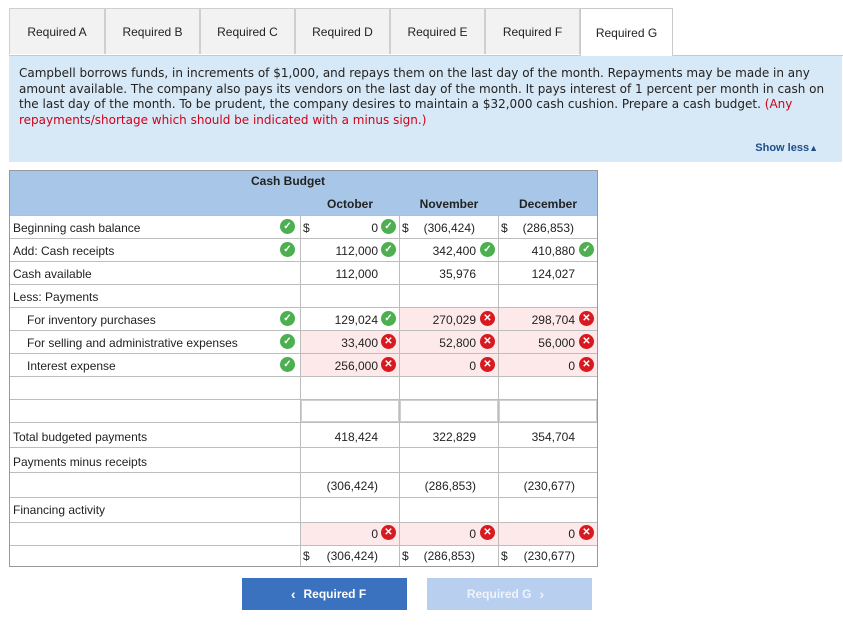 This screenshot has width=843, height=639. I want to click on ending-oct: (306,424), so click(352, 556).